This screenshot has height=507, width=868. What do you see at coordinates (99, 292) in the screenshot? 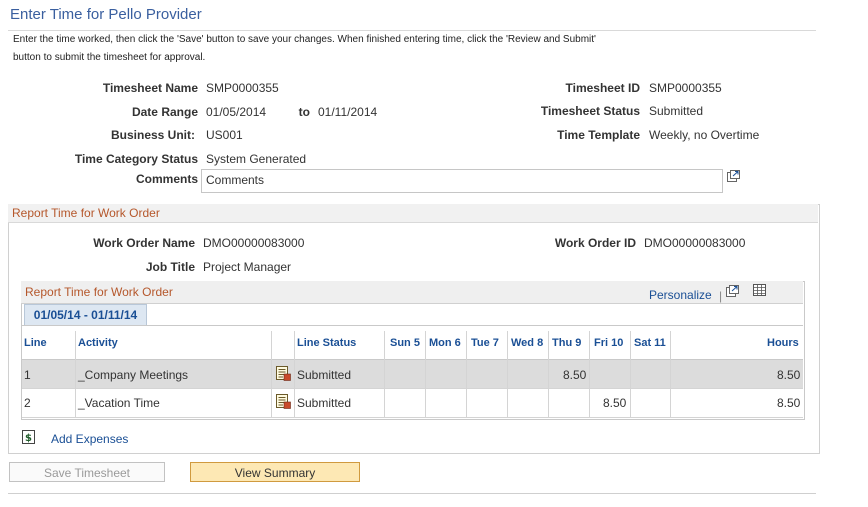
I see `time-grid-title: Report Time for Work Order` at bounding box center [99, 292].